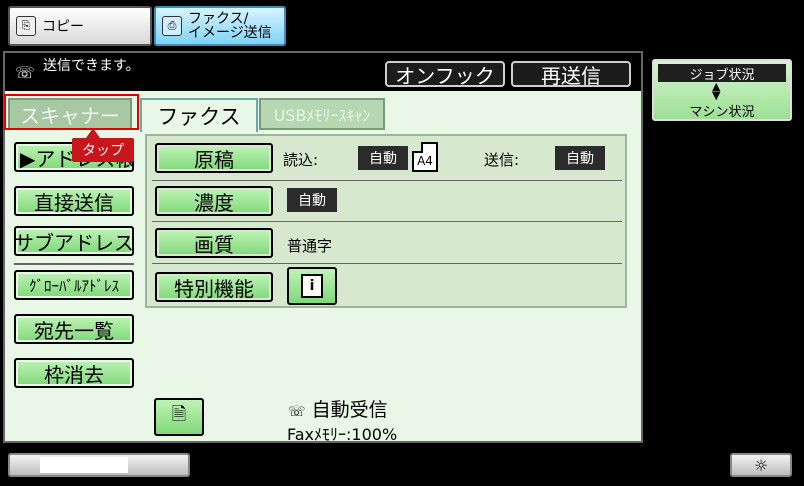 The image size is (804, 486). Describe the element at coordinates (74, 201) in the screenshot. I see `direct-send-button: 直接送信` at that location.